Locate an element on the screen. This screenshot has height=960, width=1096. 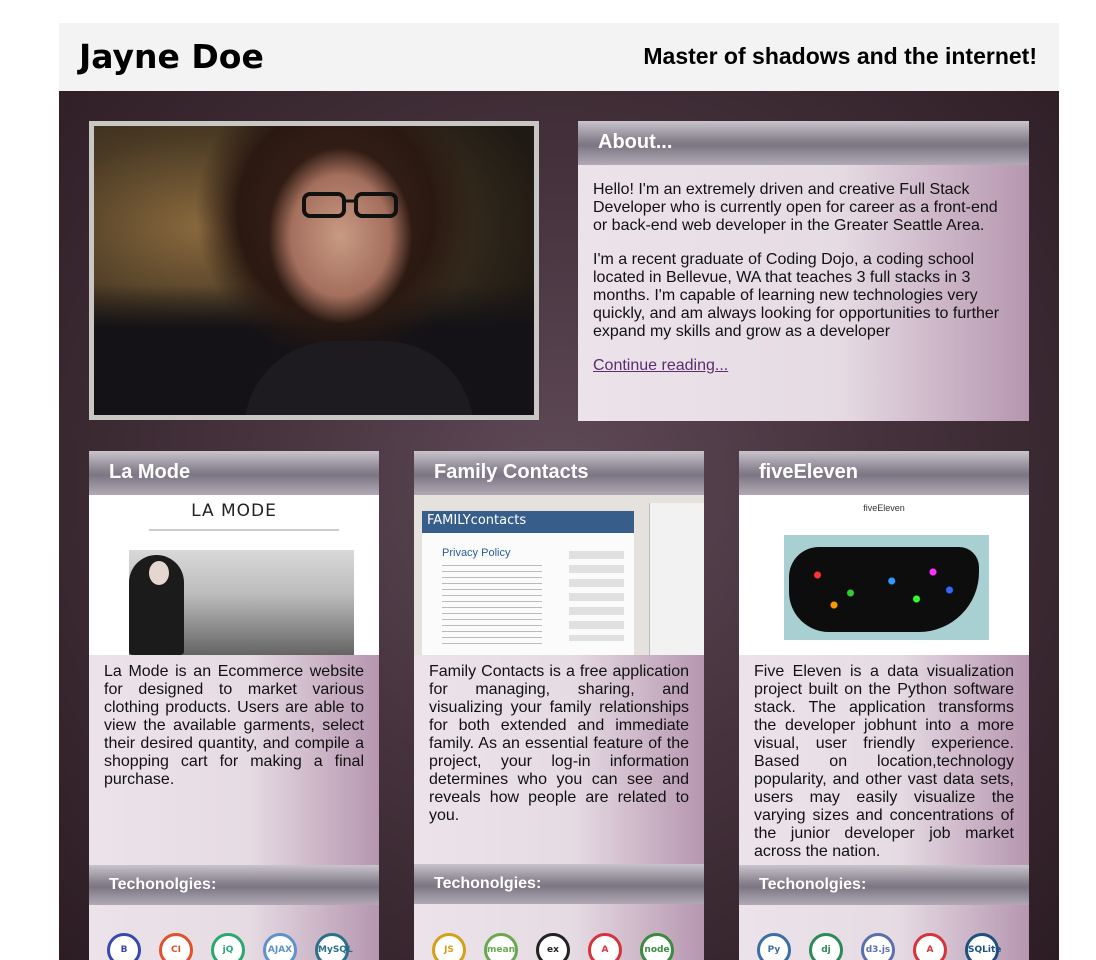
thumb-login-form is located at coordinates (596, 596).